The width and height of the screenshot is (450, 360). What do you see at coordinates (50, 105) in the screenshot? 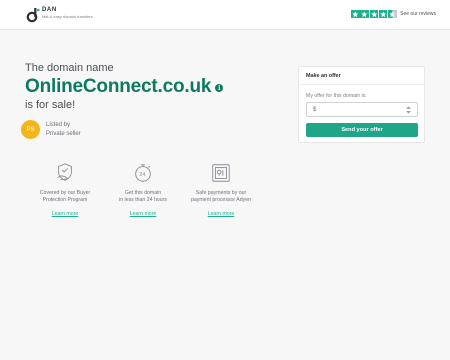
I see `for-sale-text: is for sale!` at bounding box center [50, 105].